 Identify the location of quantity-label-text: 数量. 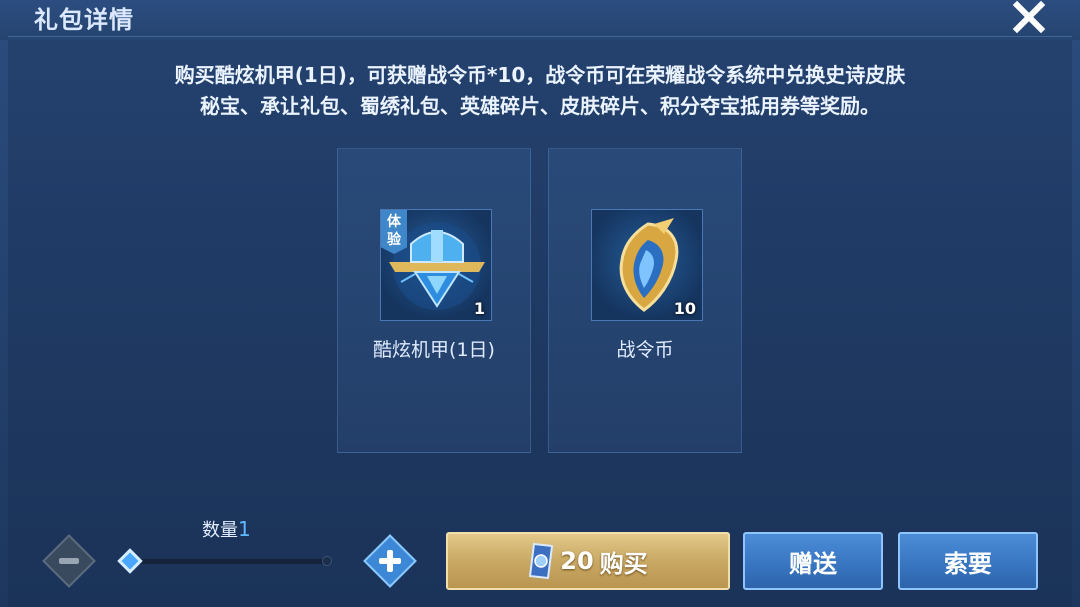
(220, 530).